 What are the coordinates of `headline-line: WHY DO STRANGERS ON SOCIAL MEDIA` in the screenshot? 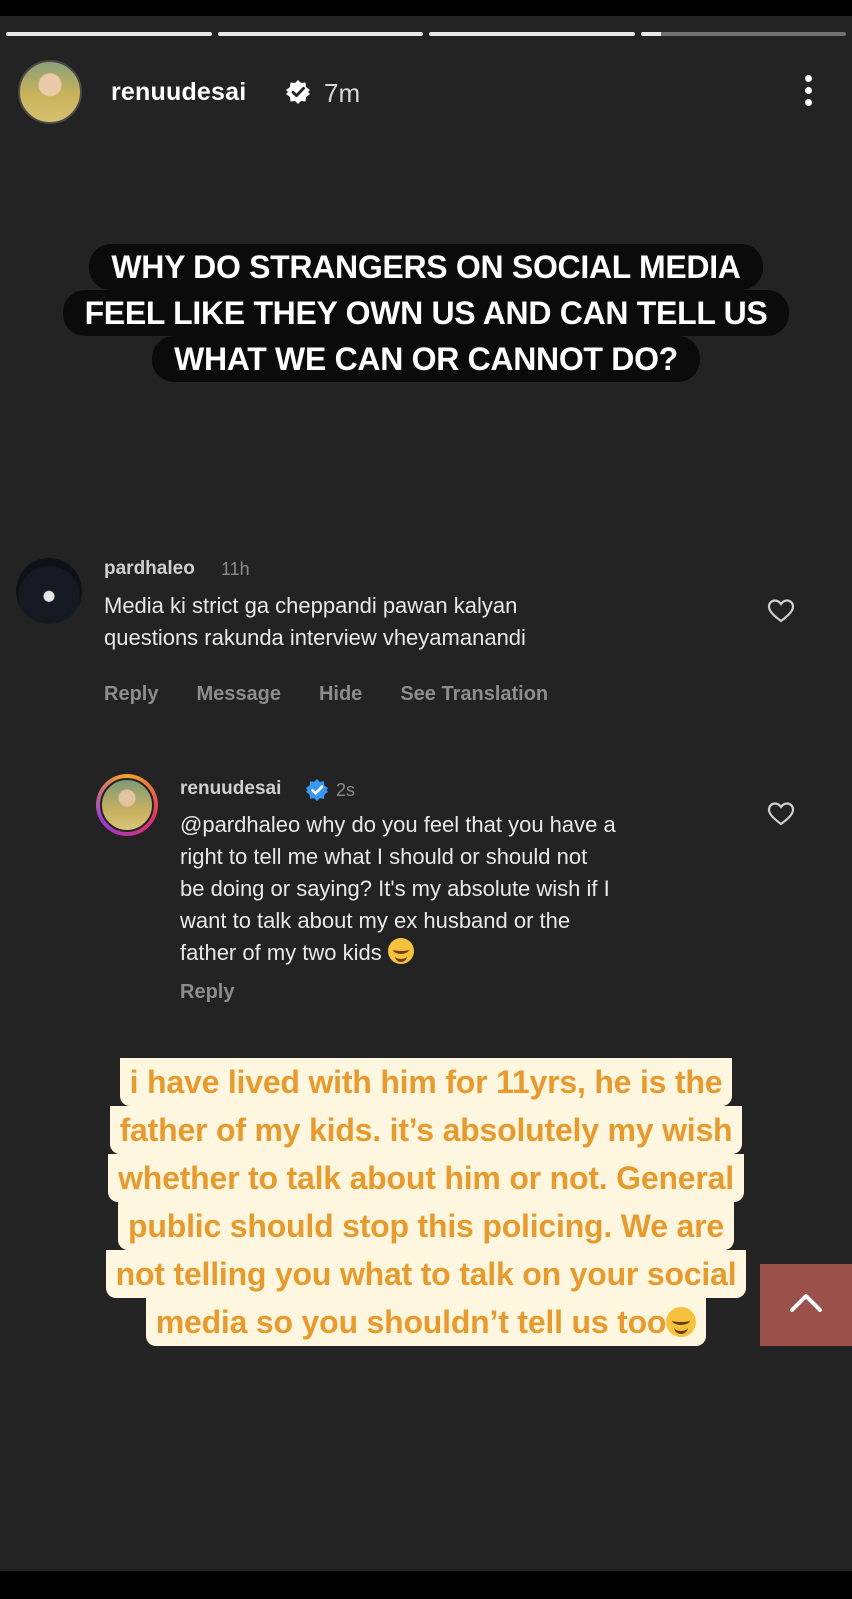 It's located at (426, 267).